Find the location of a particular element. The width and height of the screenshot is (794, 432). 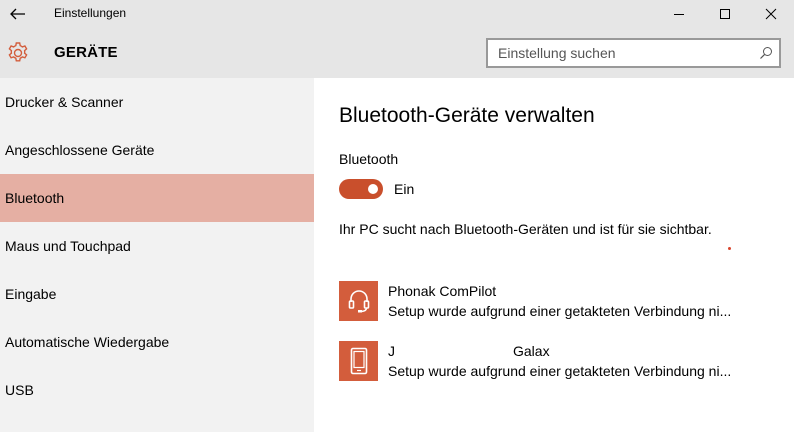

back-button is located at coordinates (18, 14).